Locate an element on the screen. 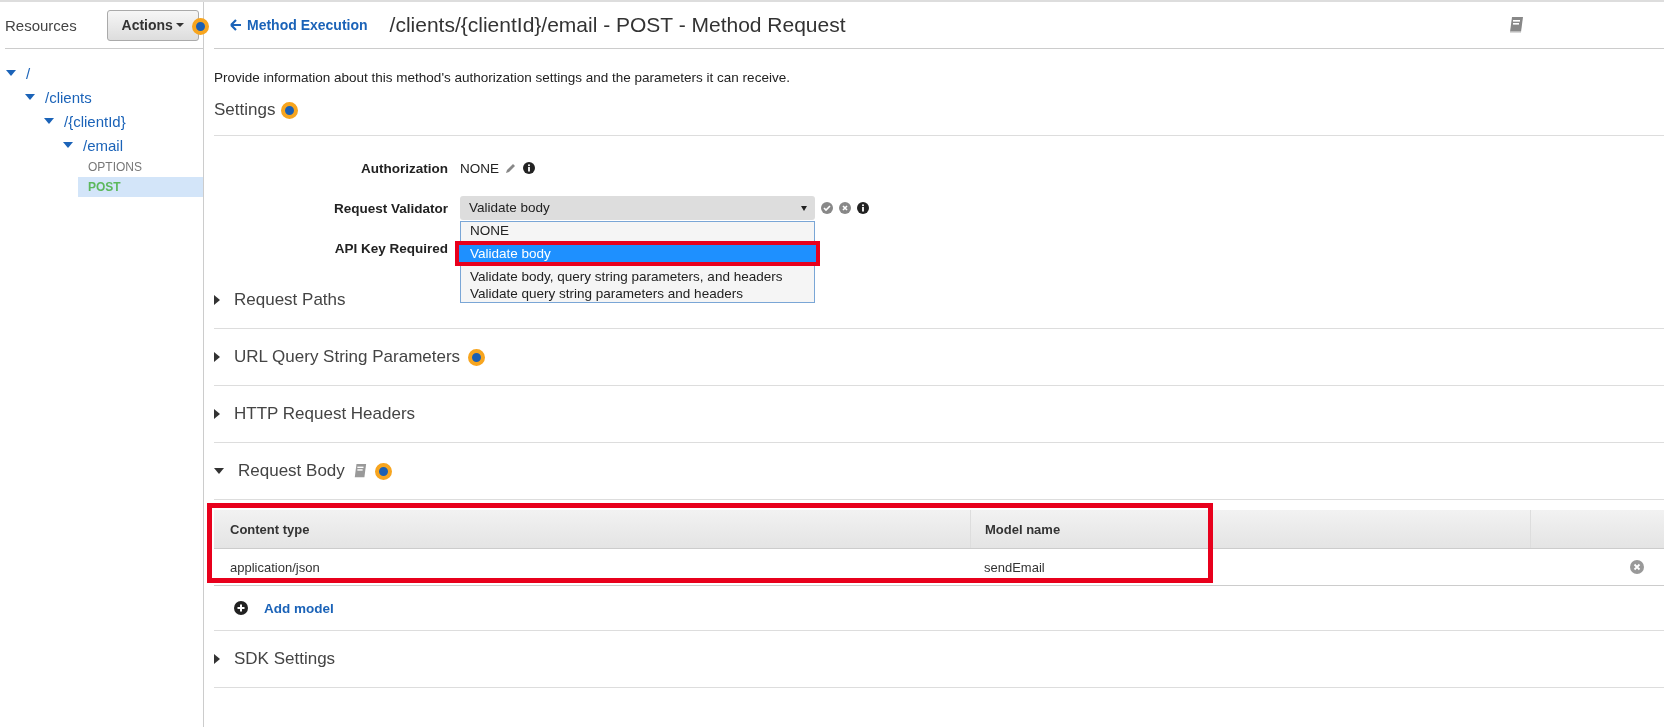  table-cell-text: application/json is located at coordinates (275, 567).